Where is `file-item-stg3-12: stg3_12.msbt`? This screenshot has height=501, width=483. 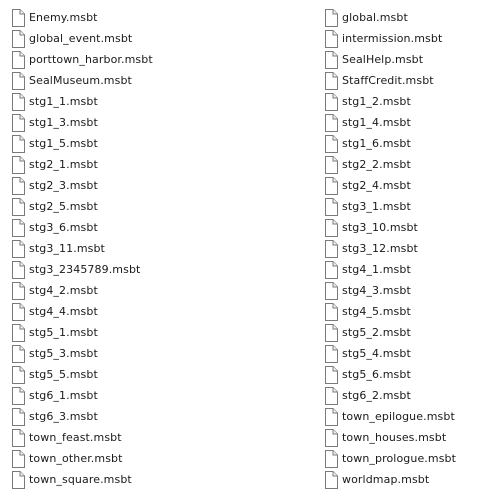 file-item-stg3-12: stg3_12.msbt is located at coordinates (389, 248).